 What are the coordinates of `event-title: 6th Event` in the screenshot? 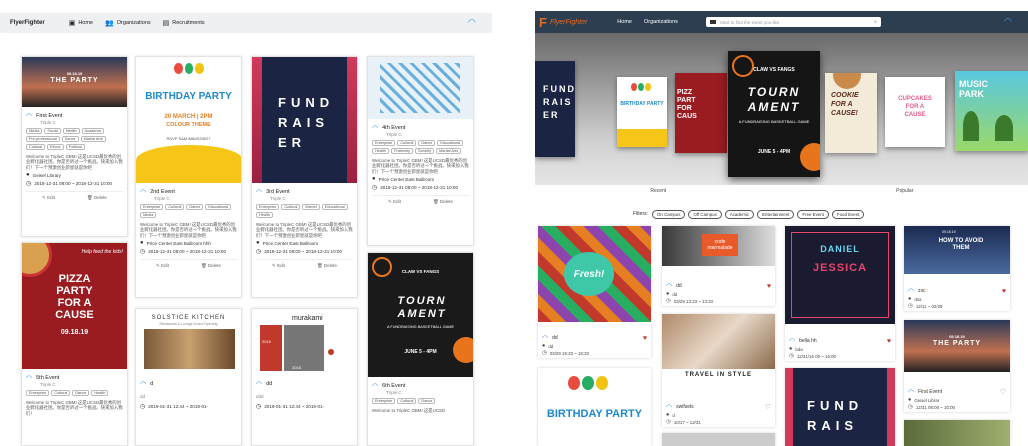 It's located at (393, 386).